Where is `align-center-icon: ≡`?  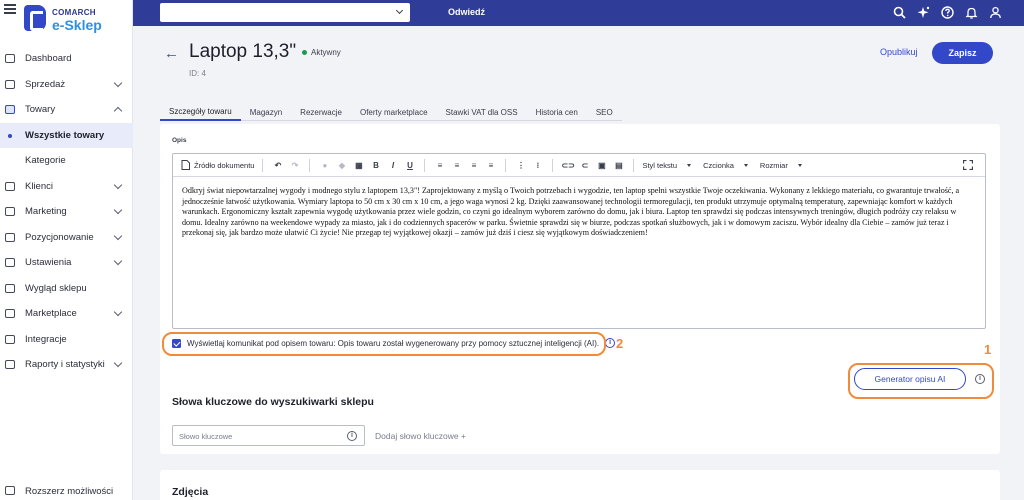
align-center-icon: ≡ is located at coordinates (456, 165).